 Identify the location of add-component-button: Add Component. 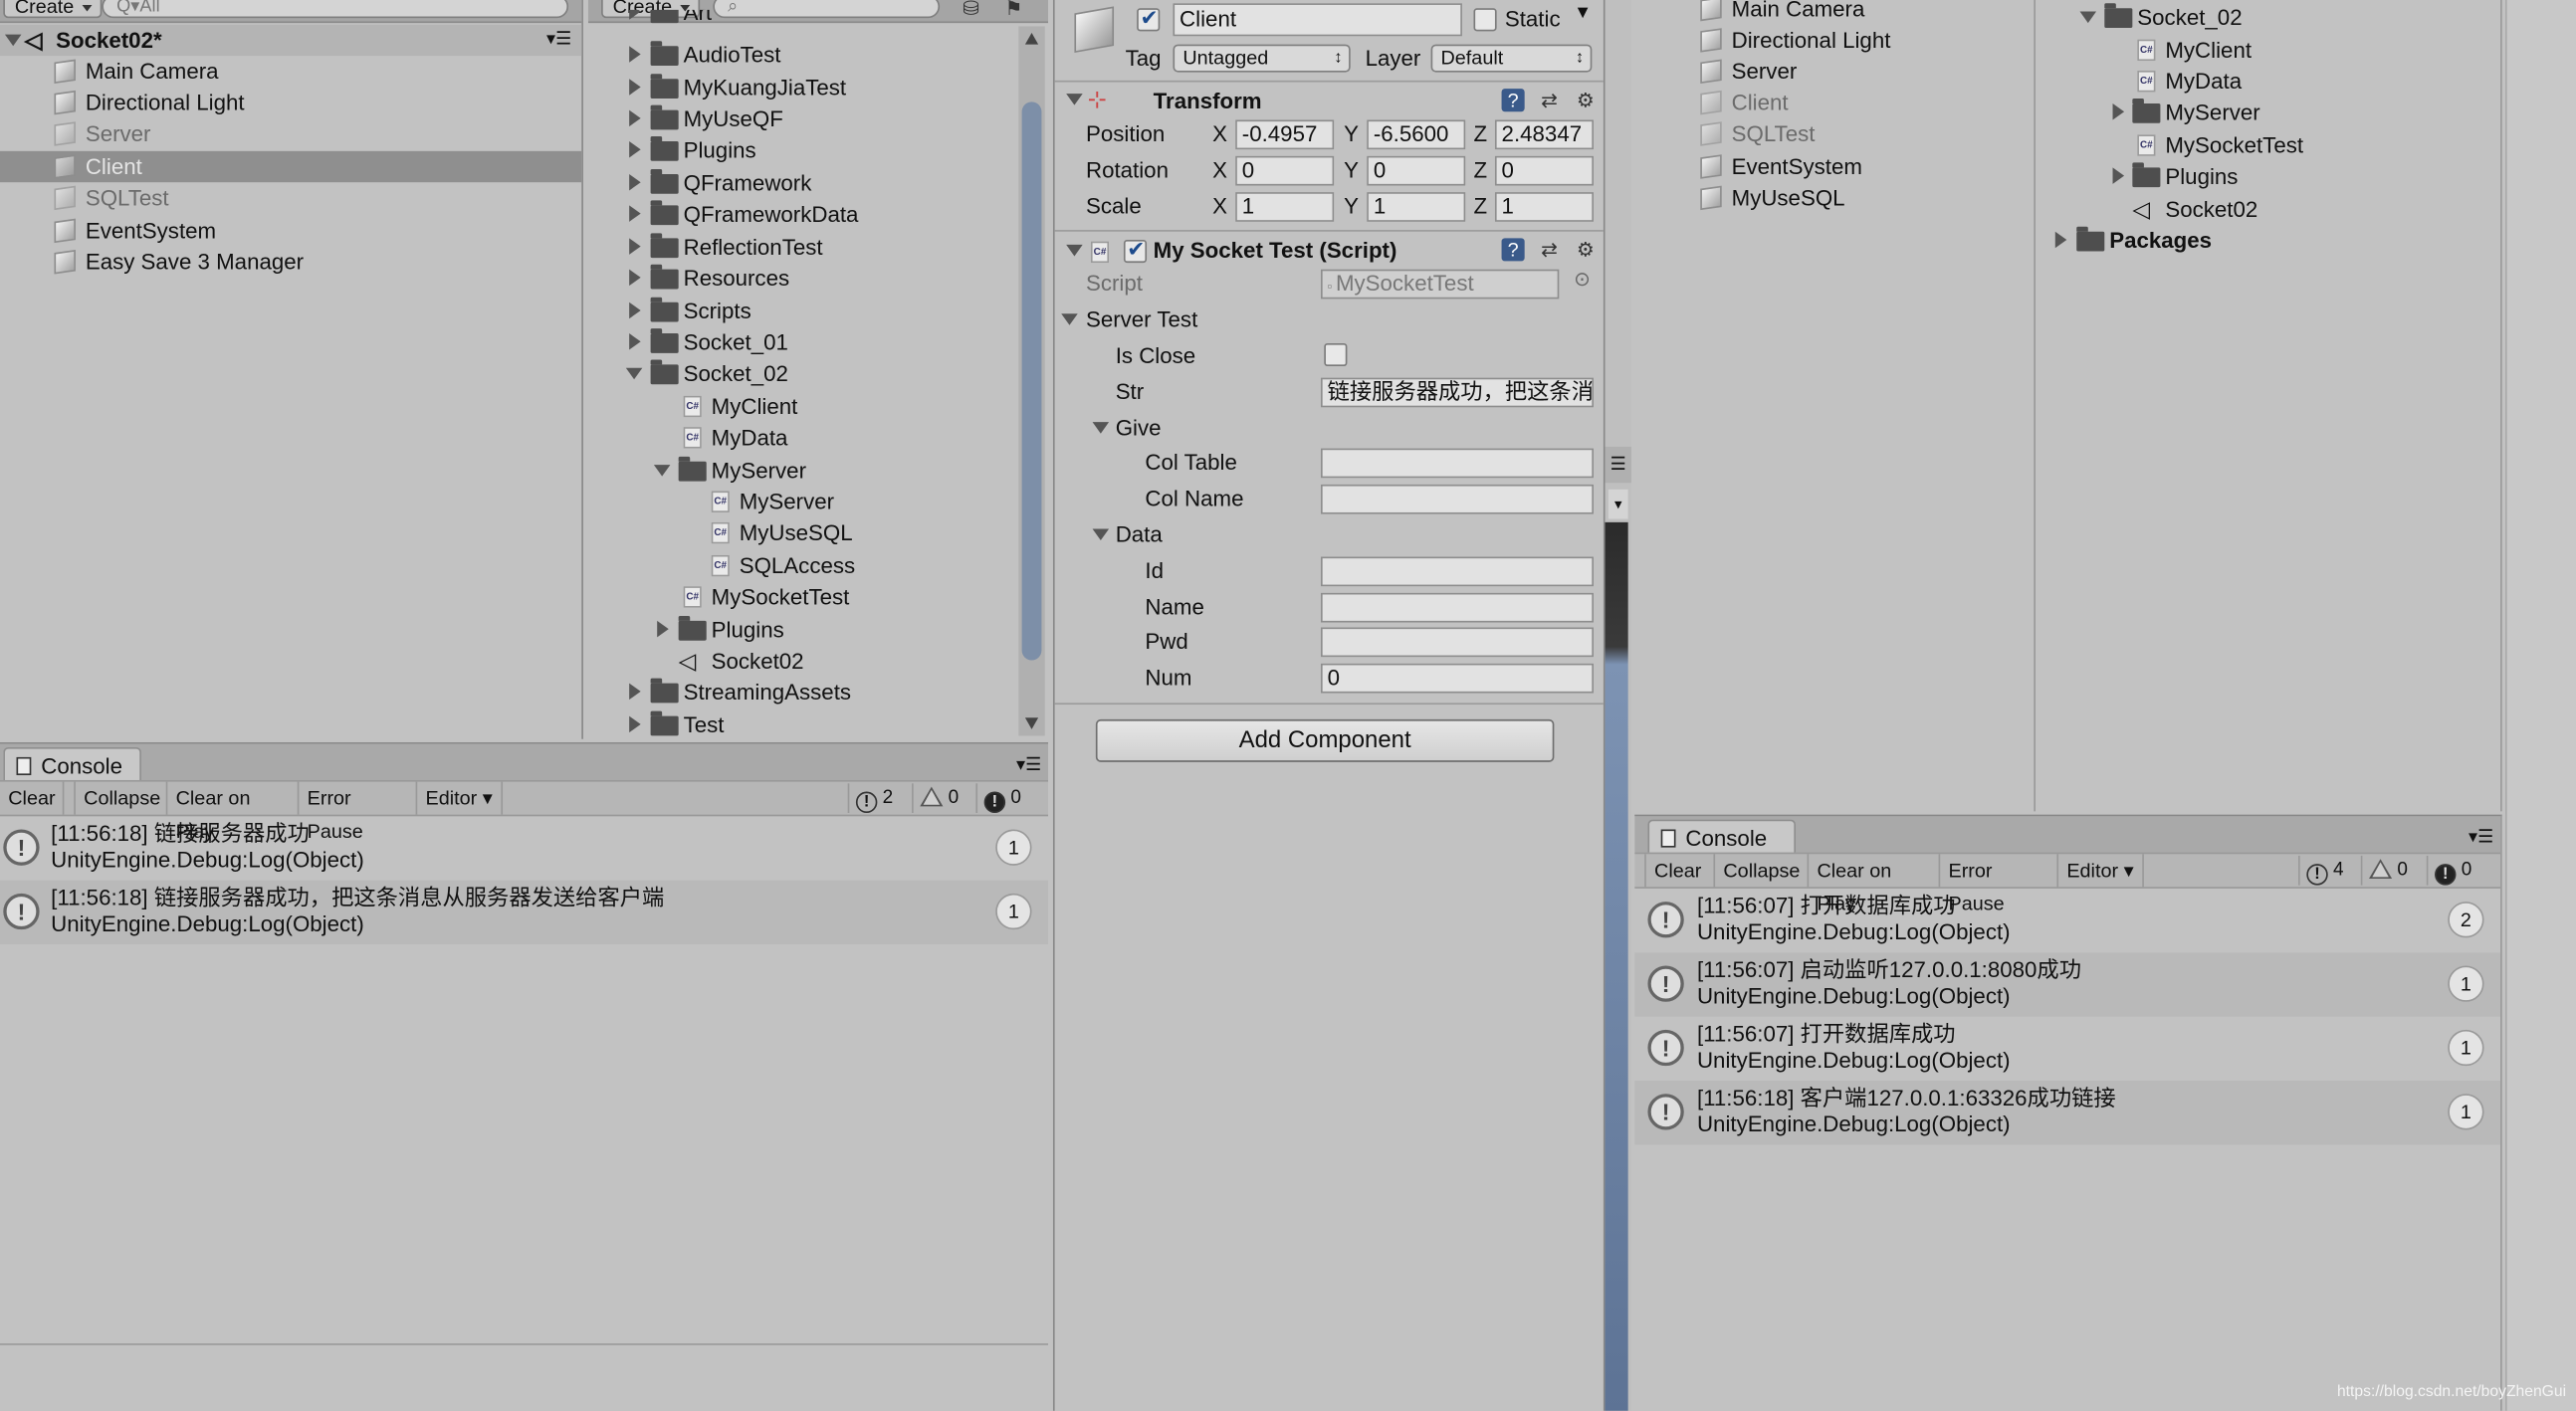
(1325, 740).